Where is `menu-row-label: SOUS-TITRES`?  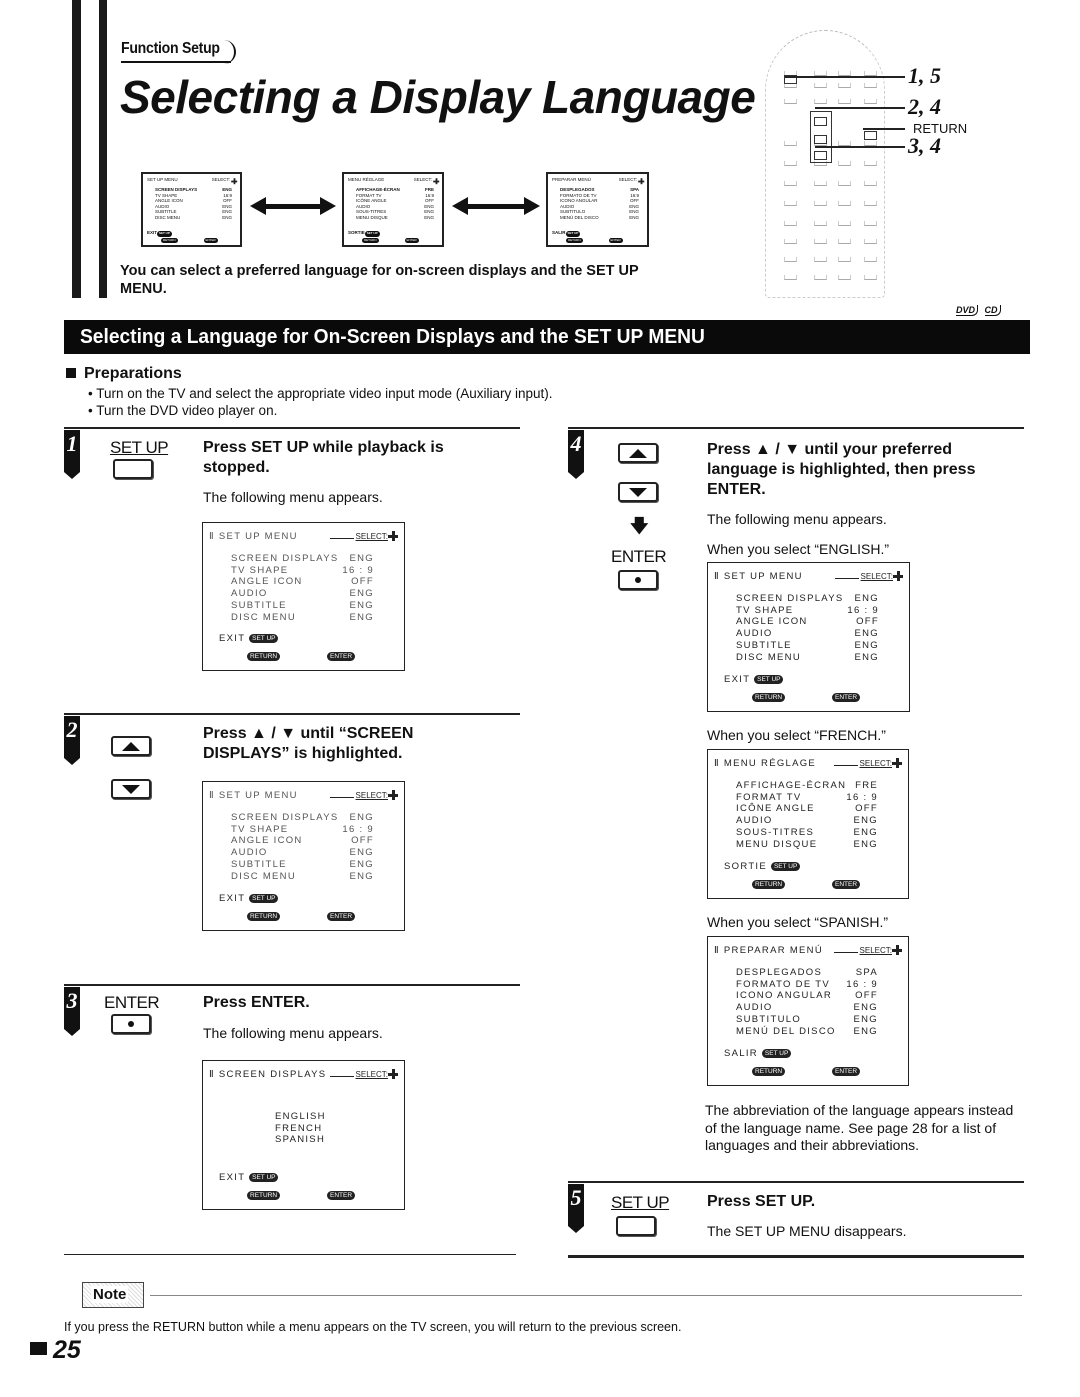 menu-row-label: SOUS-TITRES is located at coordinates (775, 832).